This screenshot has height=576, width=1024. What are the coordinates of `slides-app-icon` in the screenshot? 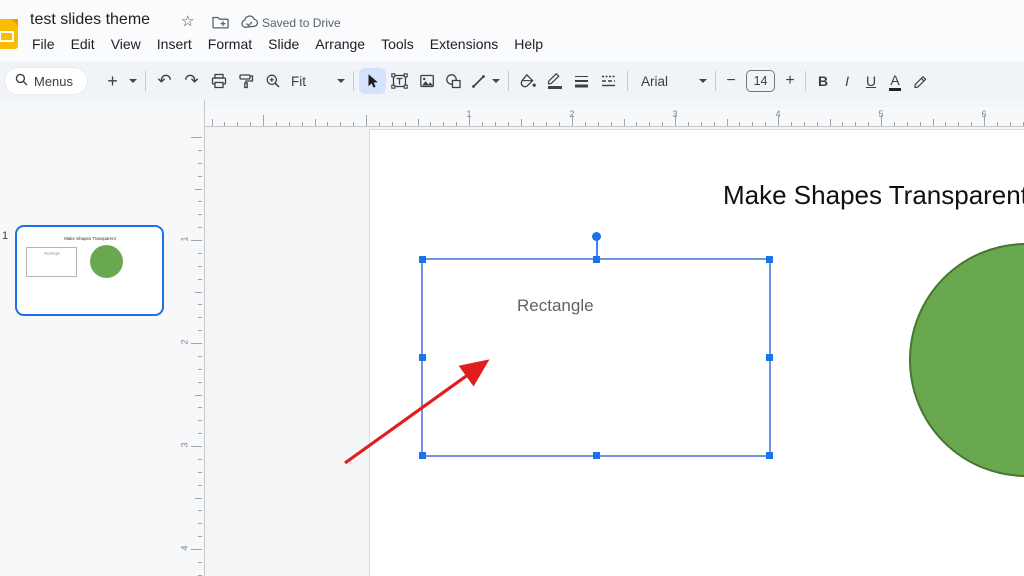 It's located at (9, 34).